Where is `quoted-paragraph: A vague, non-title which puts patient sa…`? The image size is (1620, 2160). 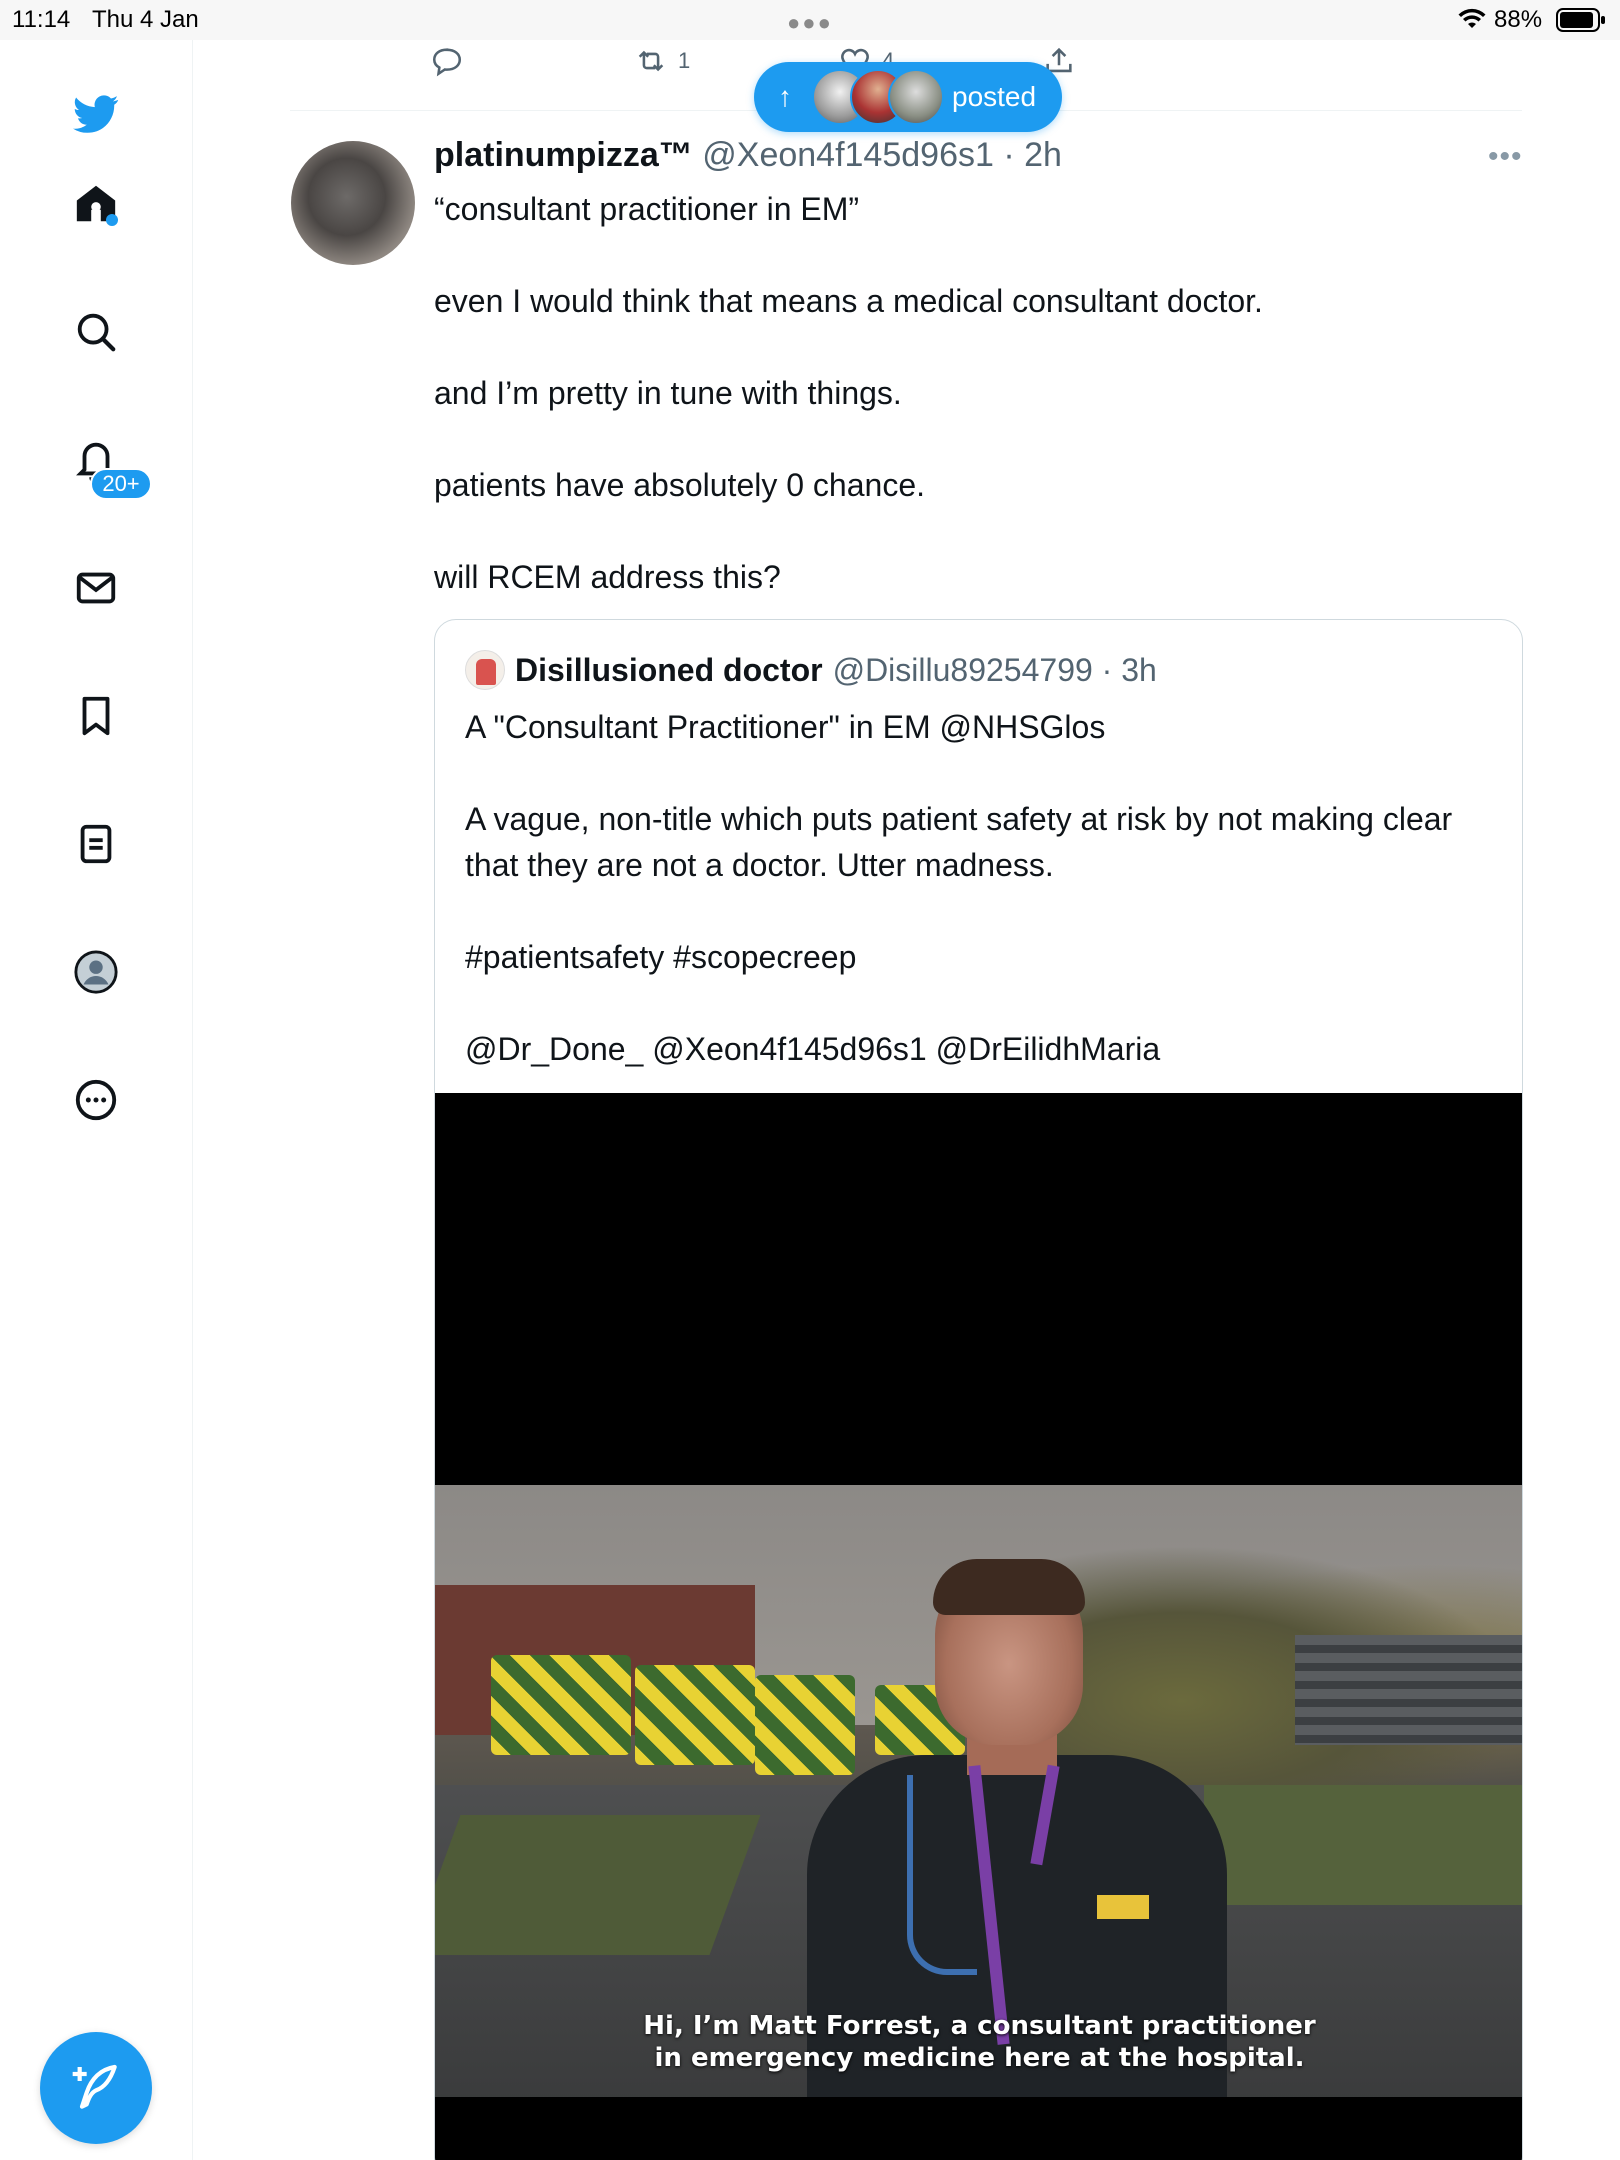 quoted-paragraph: A vague, non-title which puts patient sa… is located at coordinates (959, 842).